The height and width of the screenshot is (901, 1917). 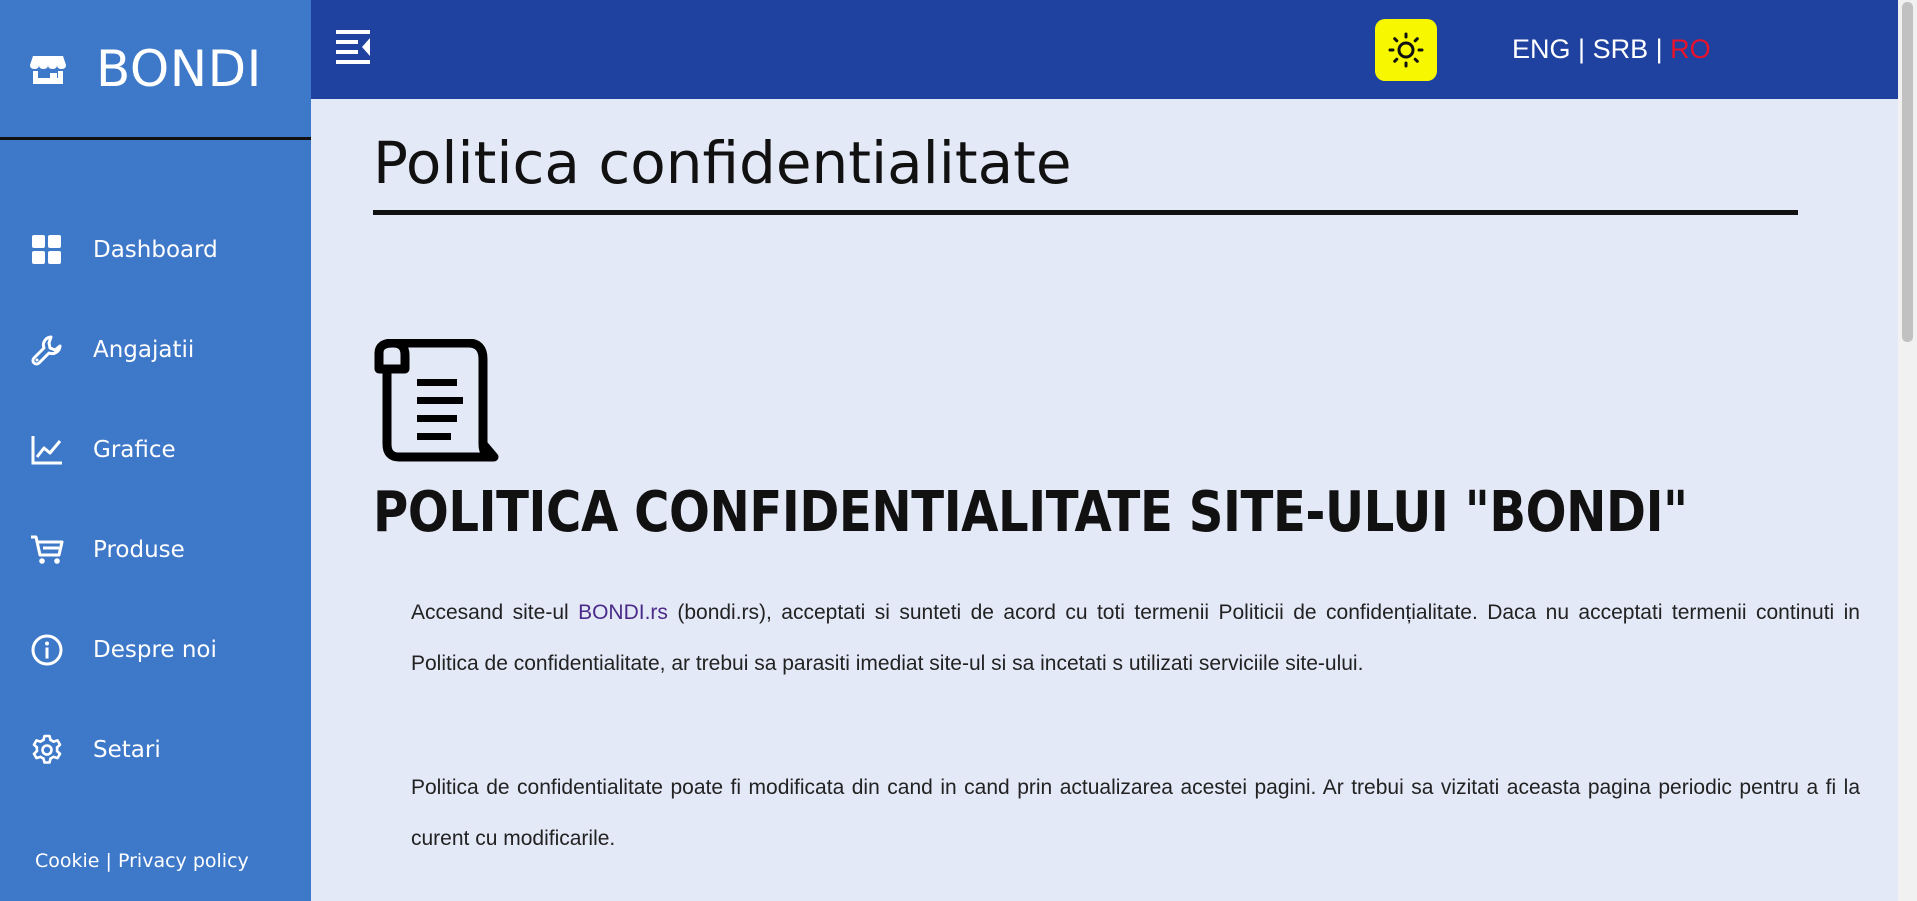 I want to click on menu-toggle-button, so click(x=354, y=48).